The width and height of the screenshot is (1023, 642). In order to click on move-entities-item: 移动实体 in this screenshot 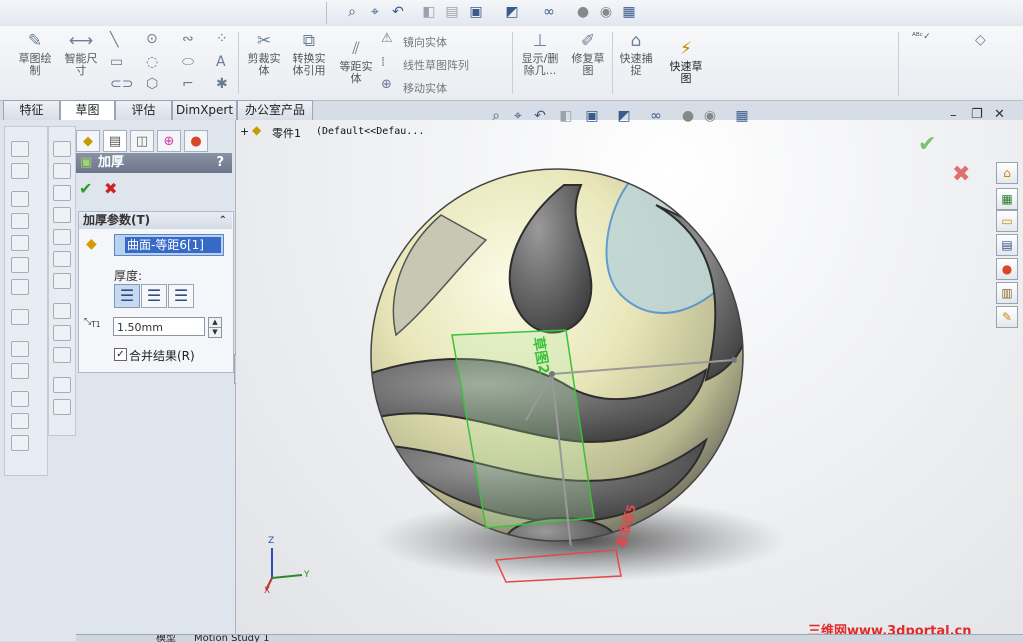, I will do `click(425, 88)`.